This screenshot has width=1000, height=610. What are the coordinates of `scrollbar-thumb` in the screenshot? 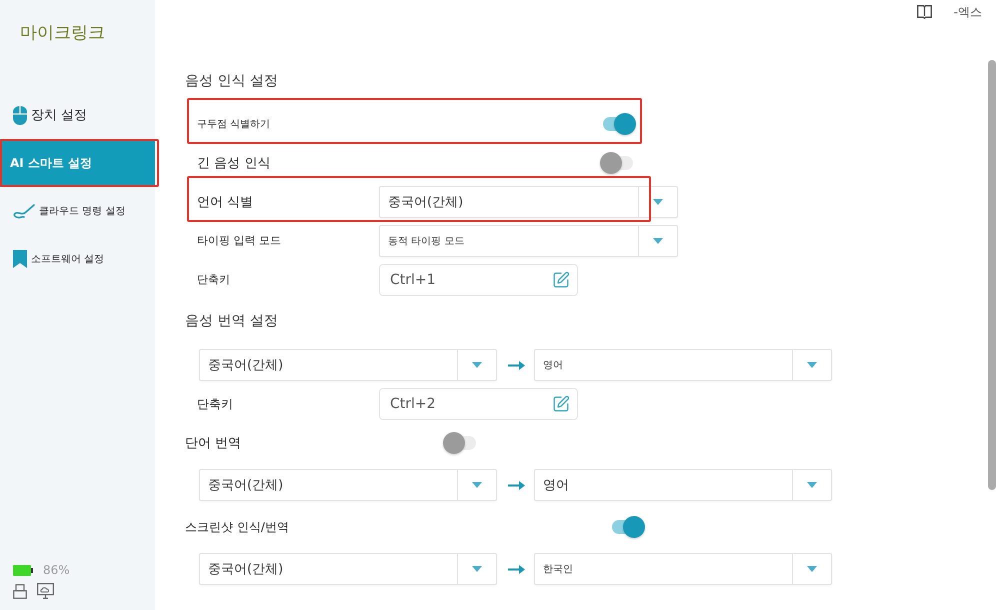 It's located at (992, 275).